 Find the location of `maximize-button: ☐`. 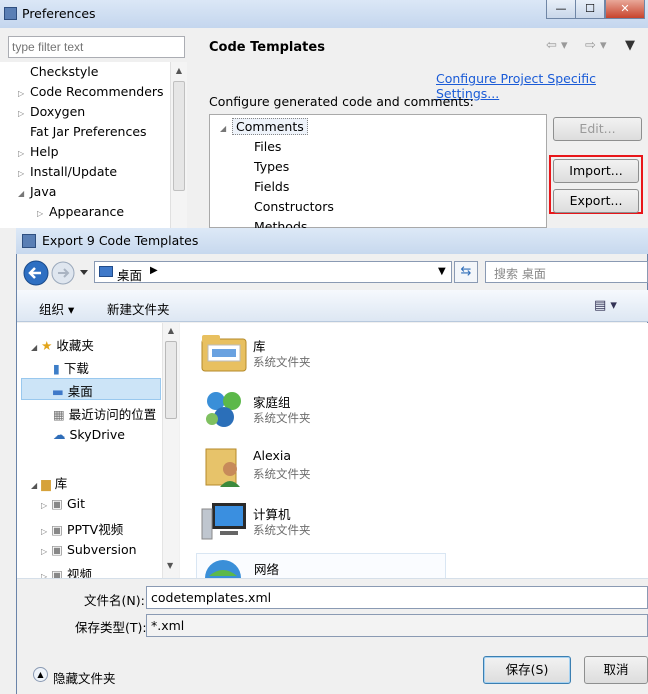

maximize-button: ☐ is located at coordinates (590, 9).